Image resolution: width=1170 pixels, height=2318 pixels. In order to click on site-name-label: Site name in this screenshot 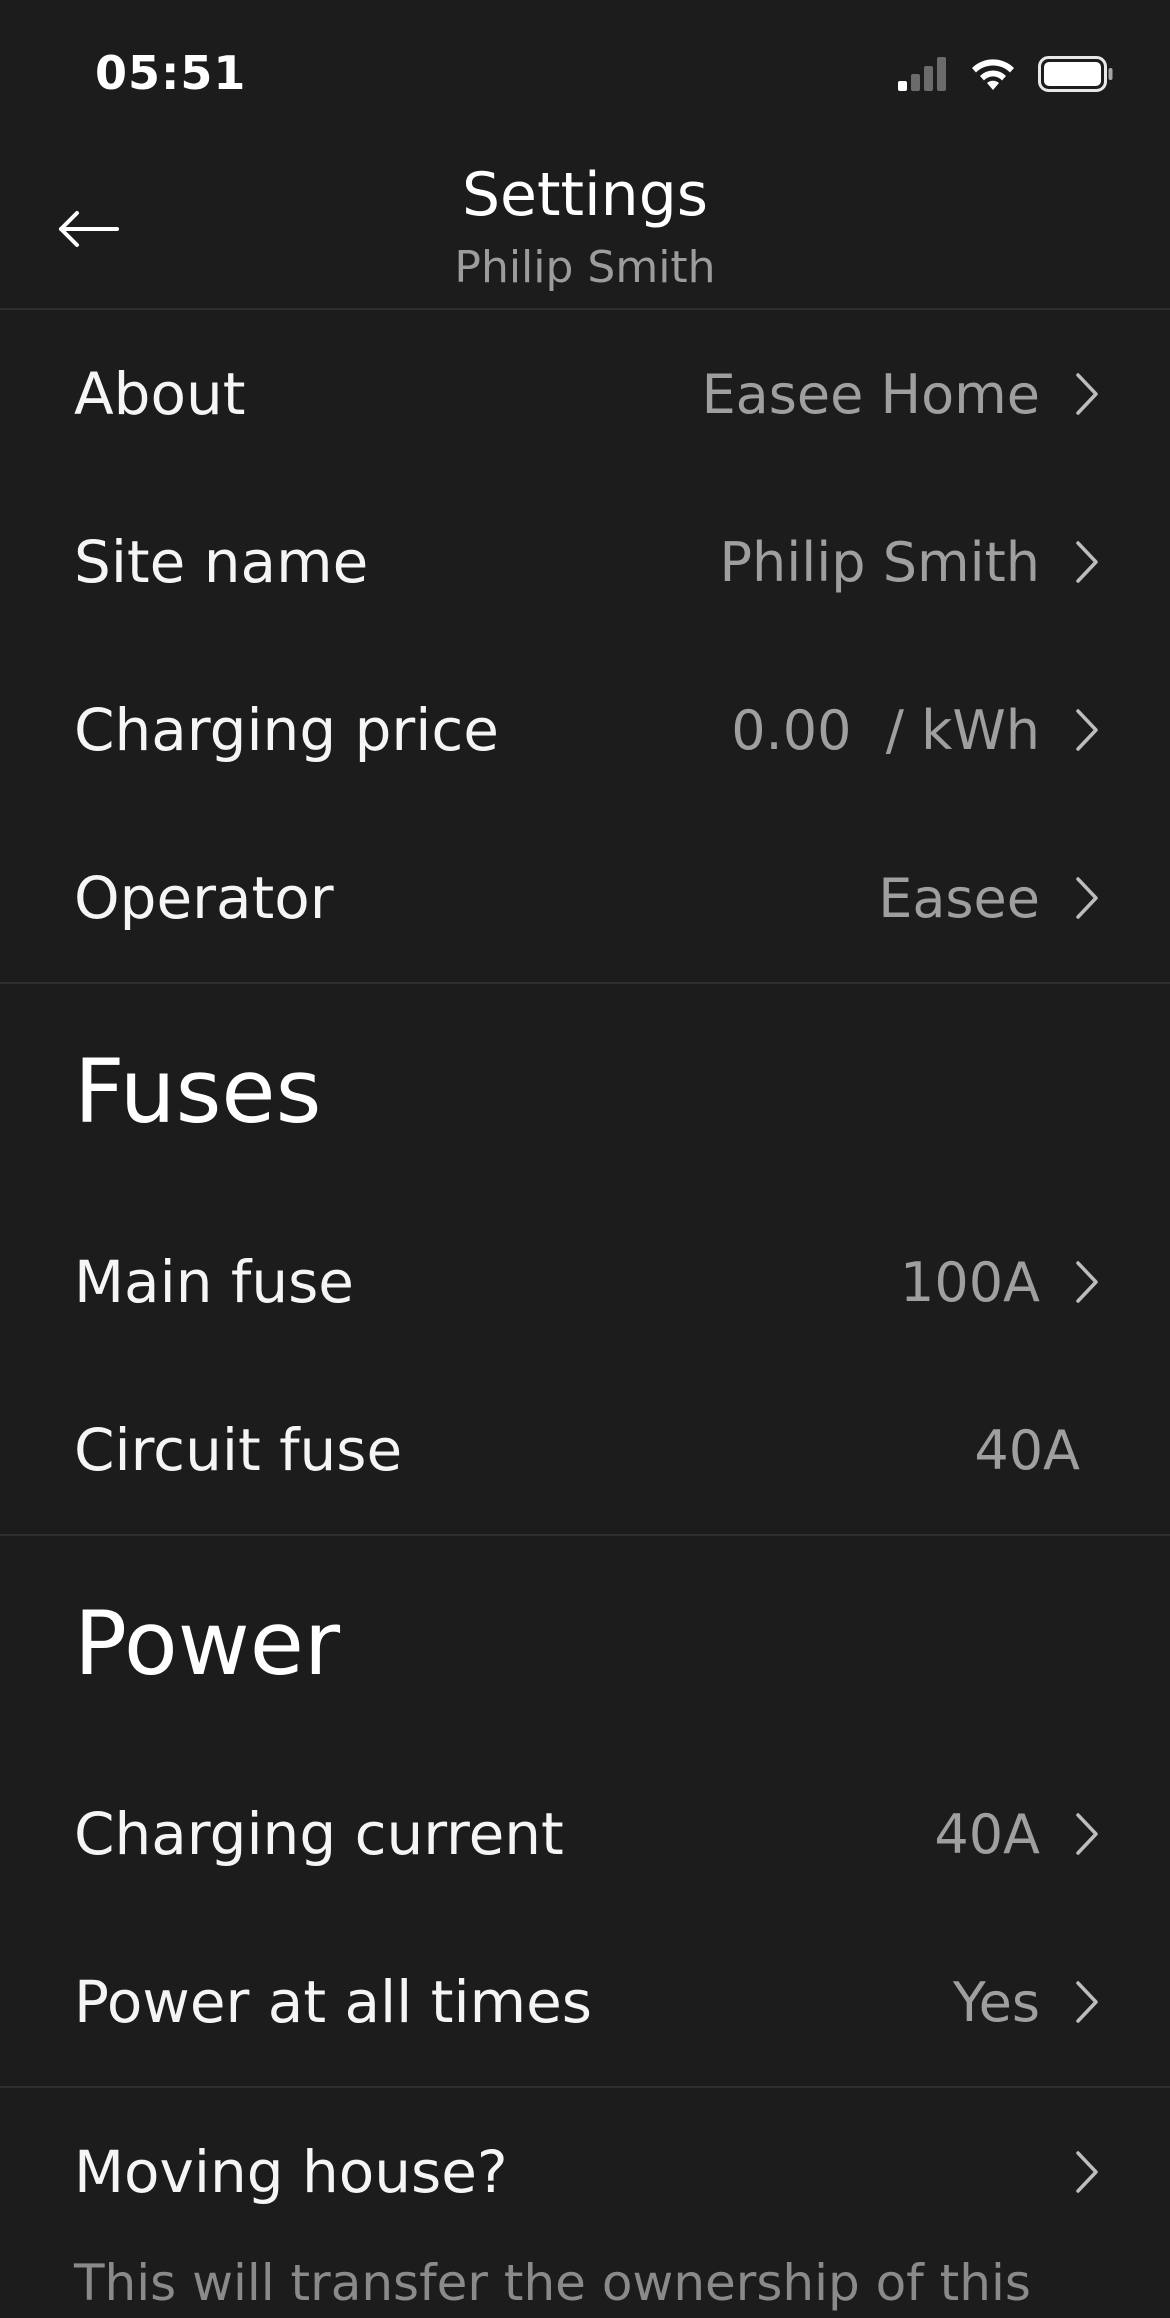, I will do `click(221, 562)`.